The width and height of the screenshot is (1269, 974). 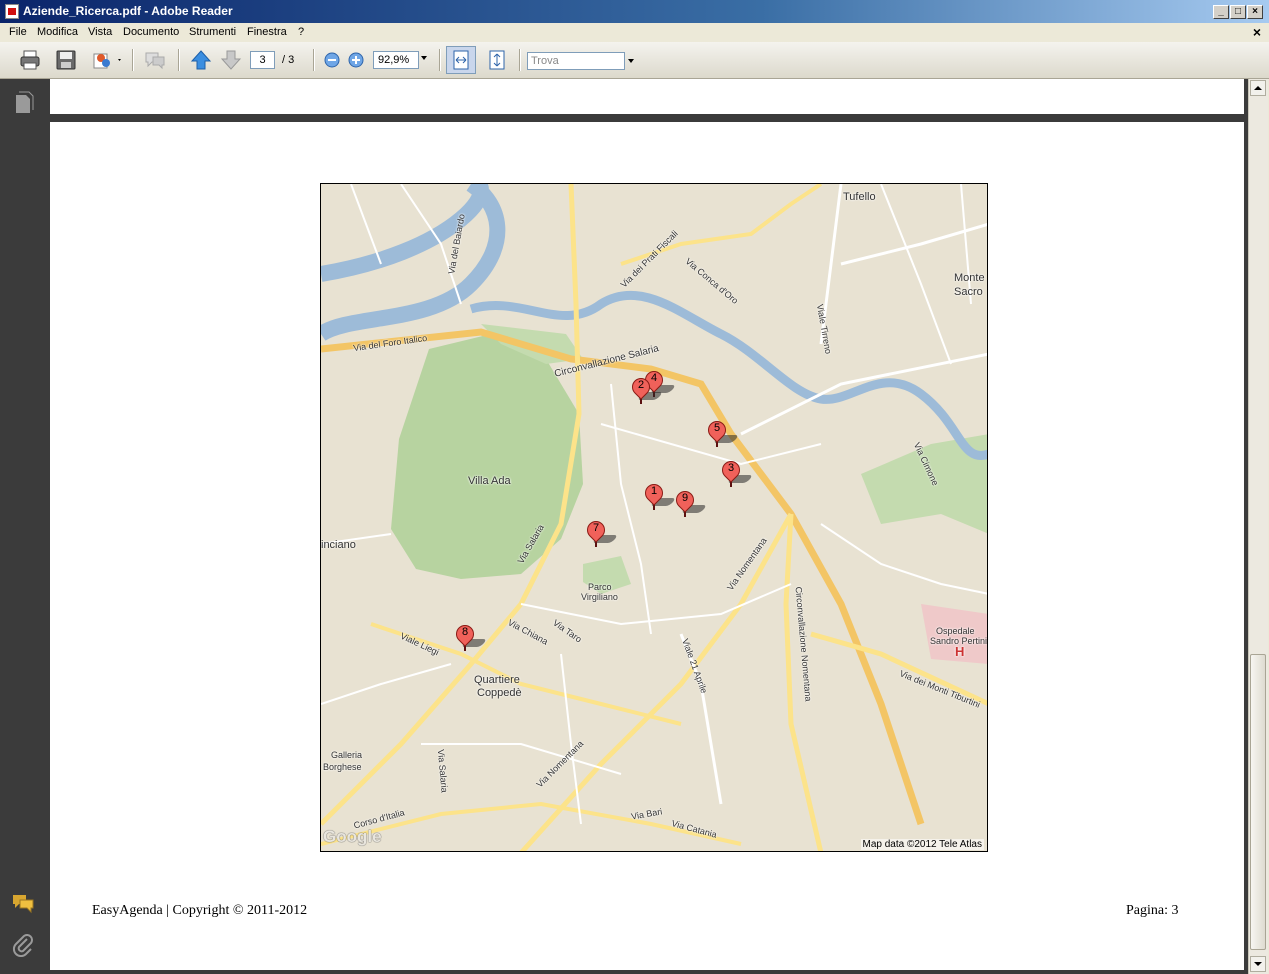 What do you see at coordinates (1258, 802) in the screenshot?
I see `scrollbar-thumb` at bounding box center [1258, 802].